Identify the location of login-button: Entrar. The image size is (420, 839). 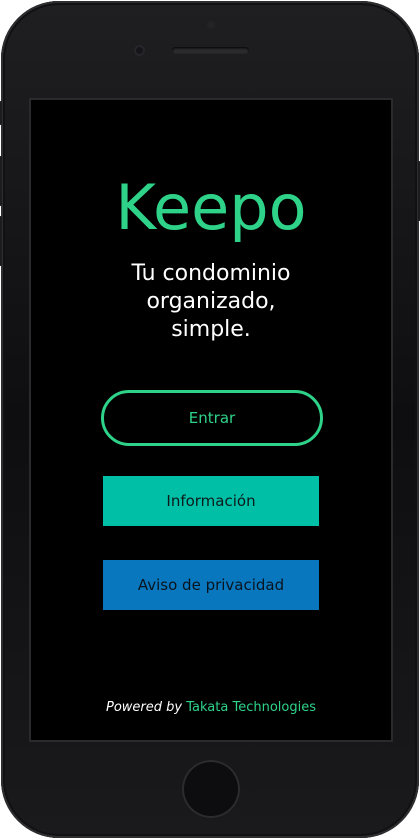
(212, 418).